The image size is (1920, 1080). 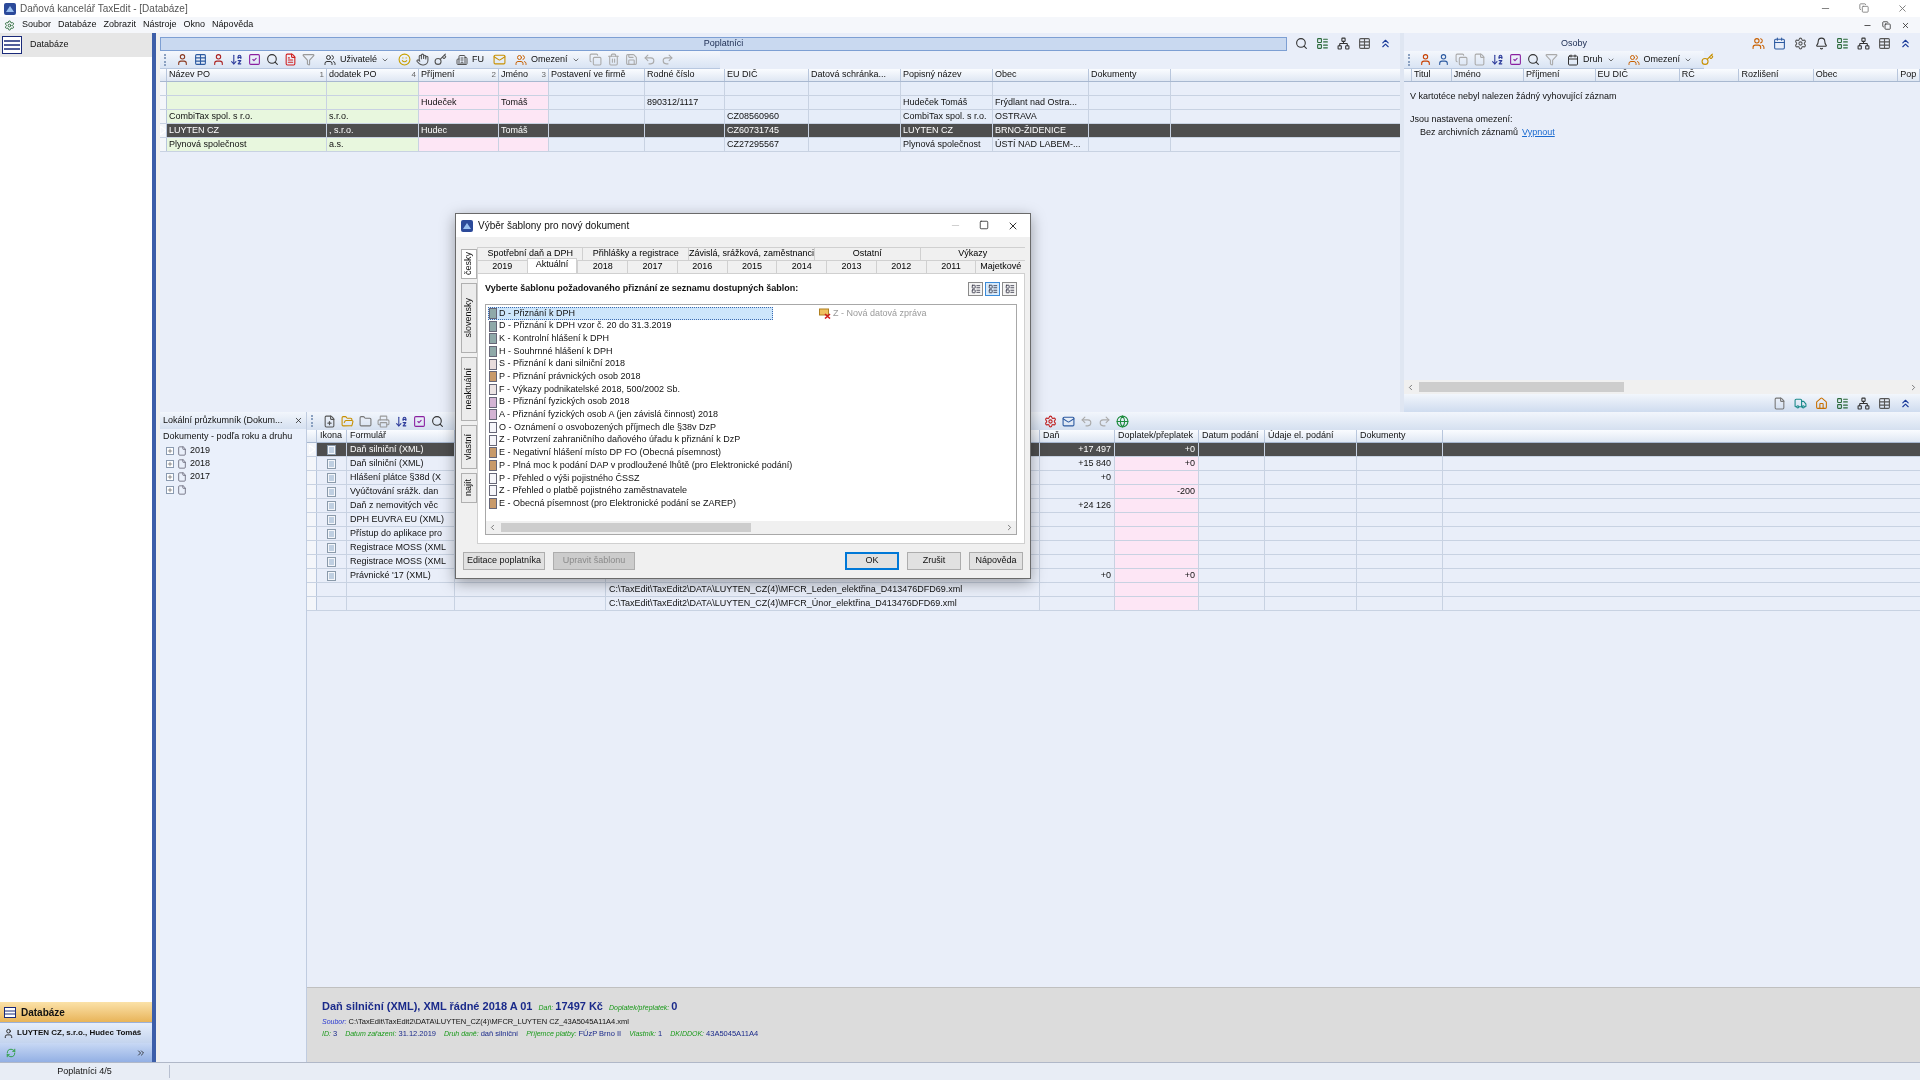 I want to click on column-header: Pop, so click(x=1909, y=75).